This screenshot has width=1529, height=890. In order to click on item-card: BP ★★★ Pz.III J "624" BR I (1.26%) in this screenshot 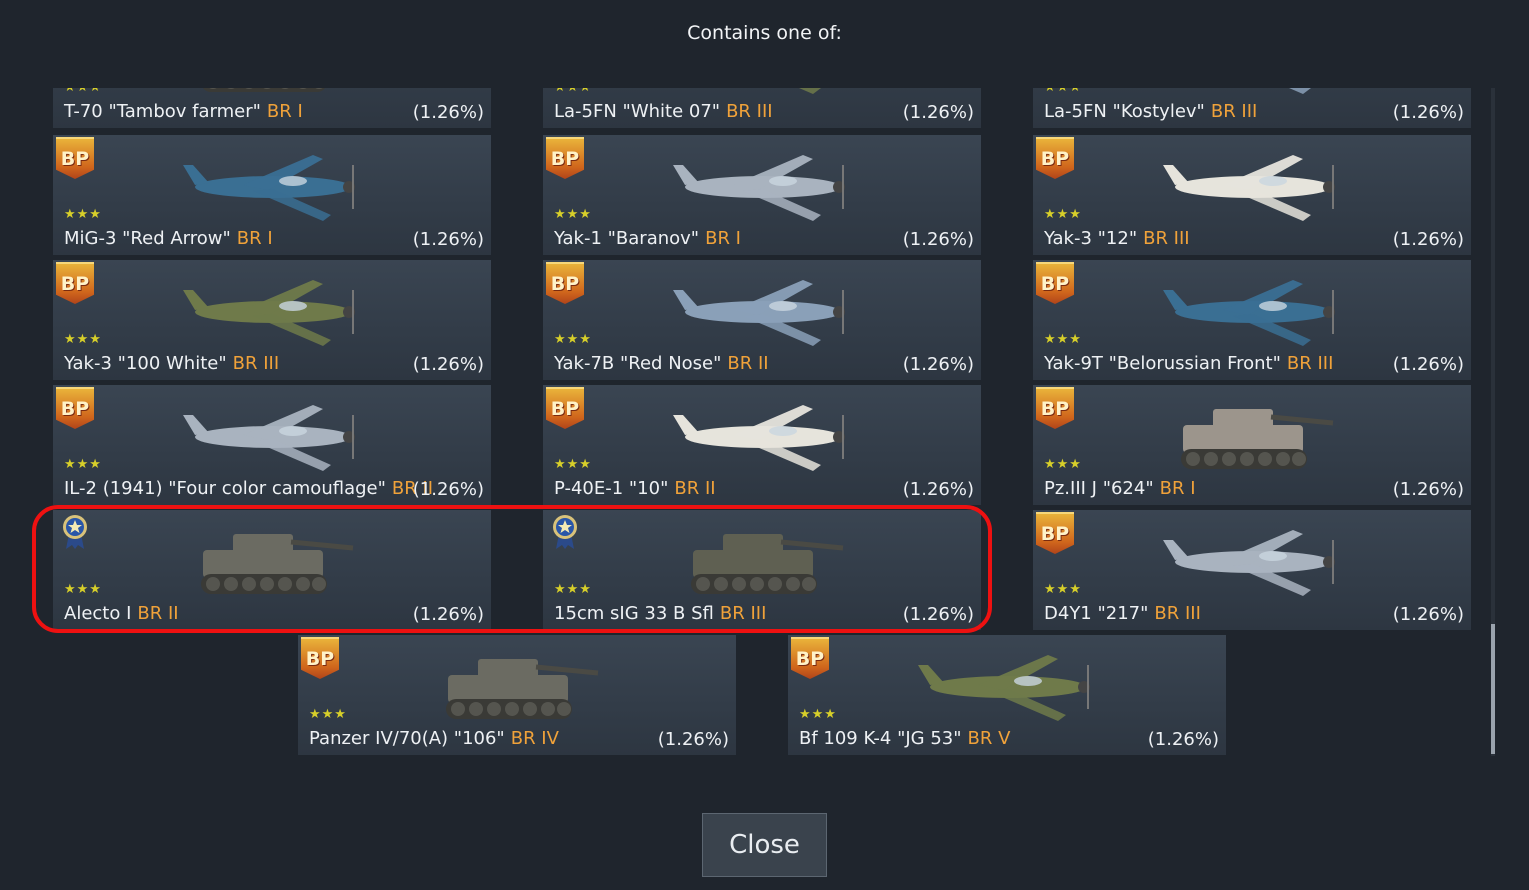, I will do `click(1252, 445)`.